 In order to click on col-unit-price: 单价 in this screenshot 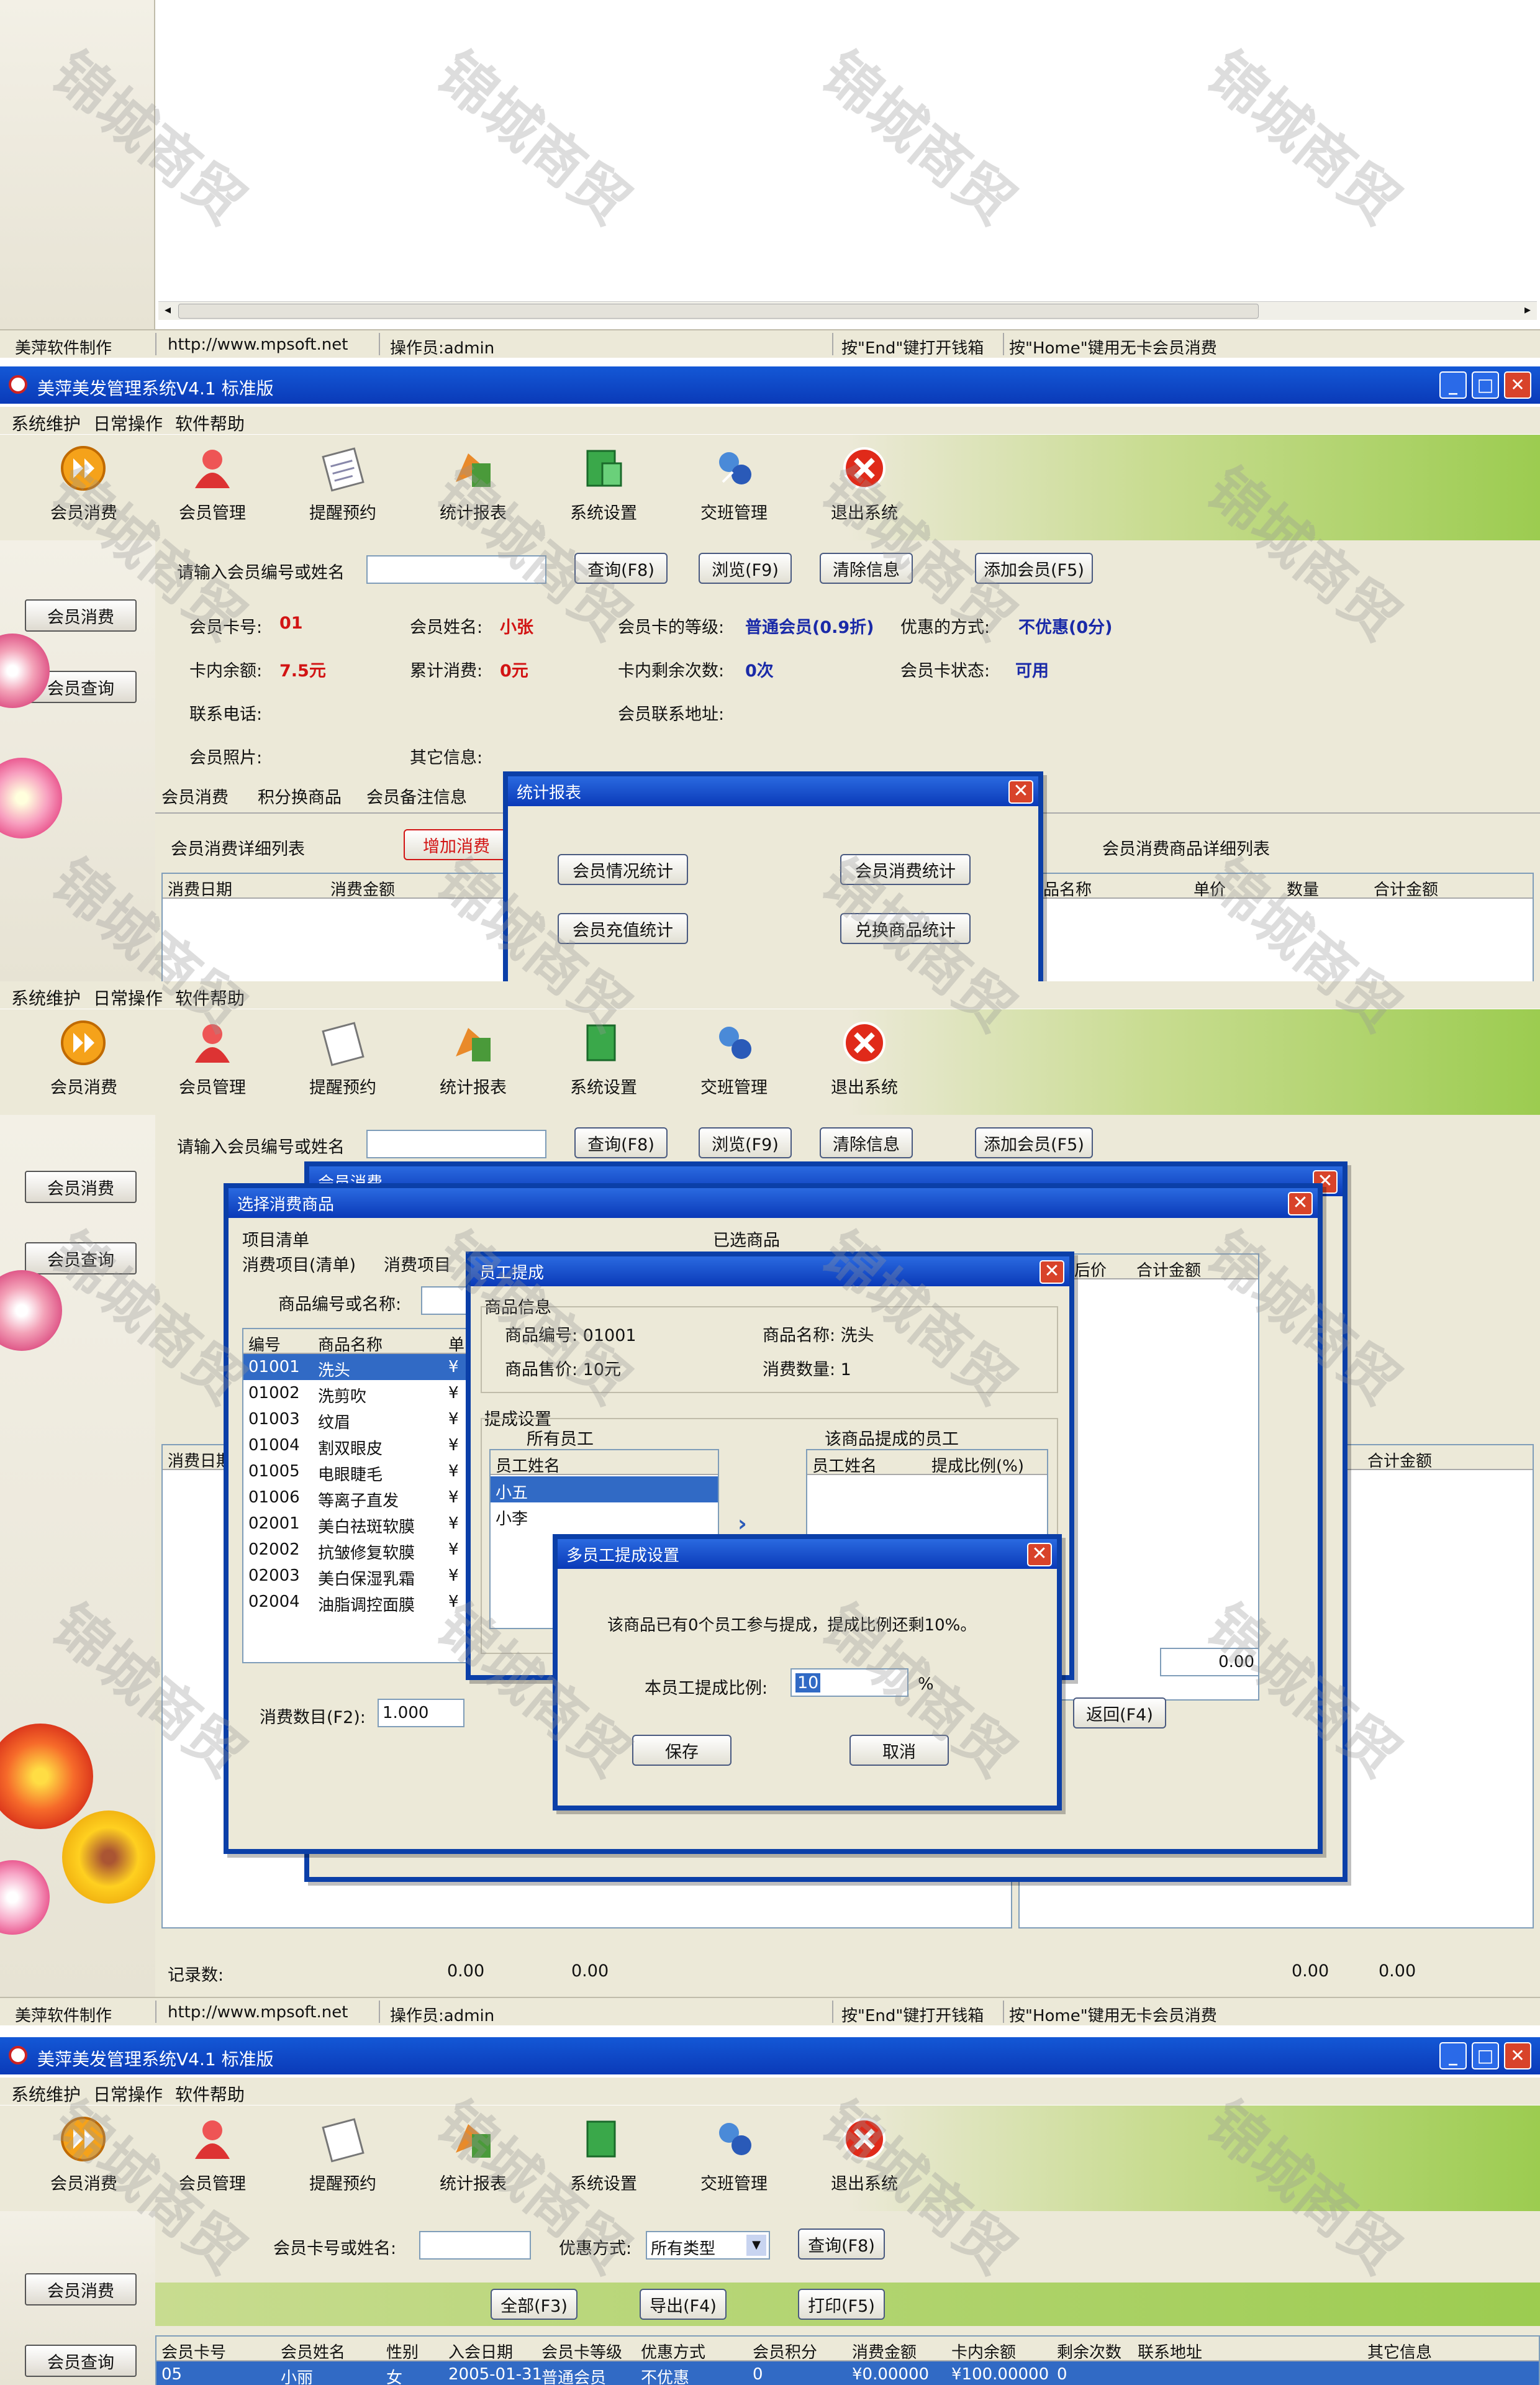, I will do `click(1210, 889)`.